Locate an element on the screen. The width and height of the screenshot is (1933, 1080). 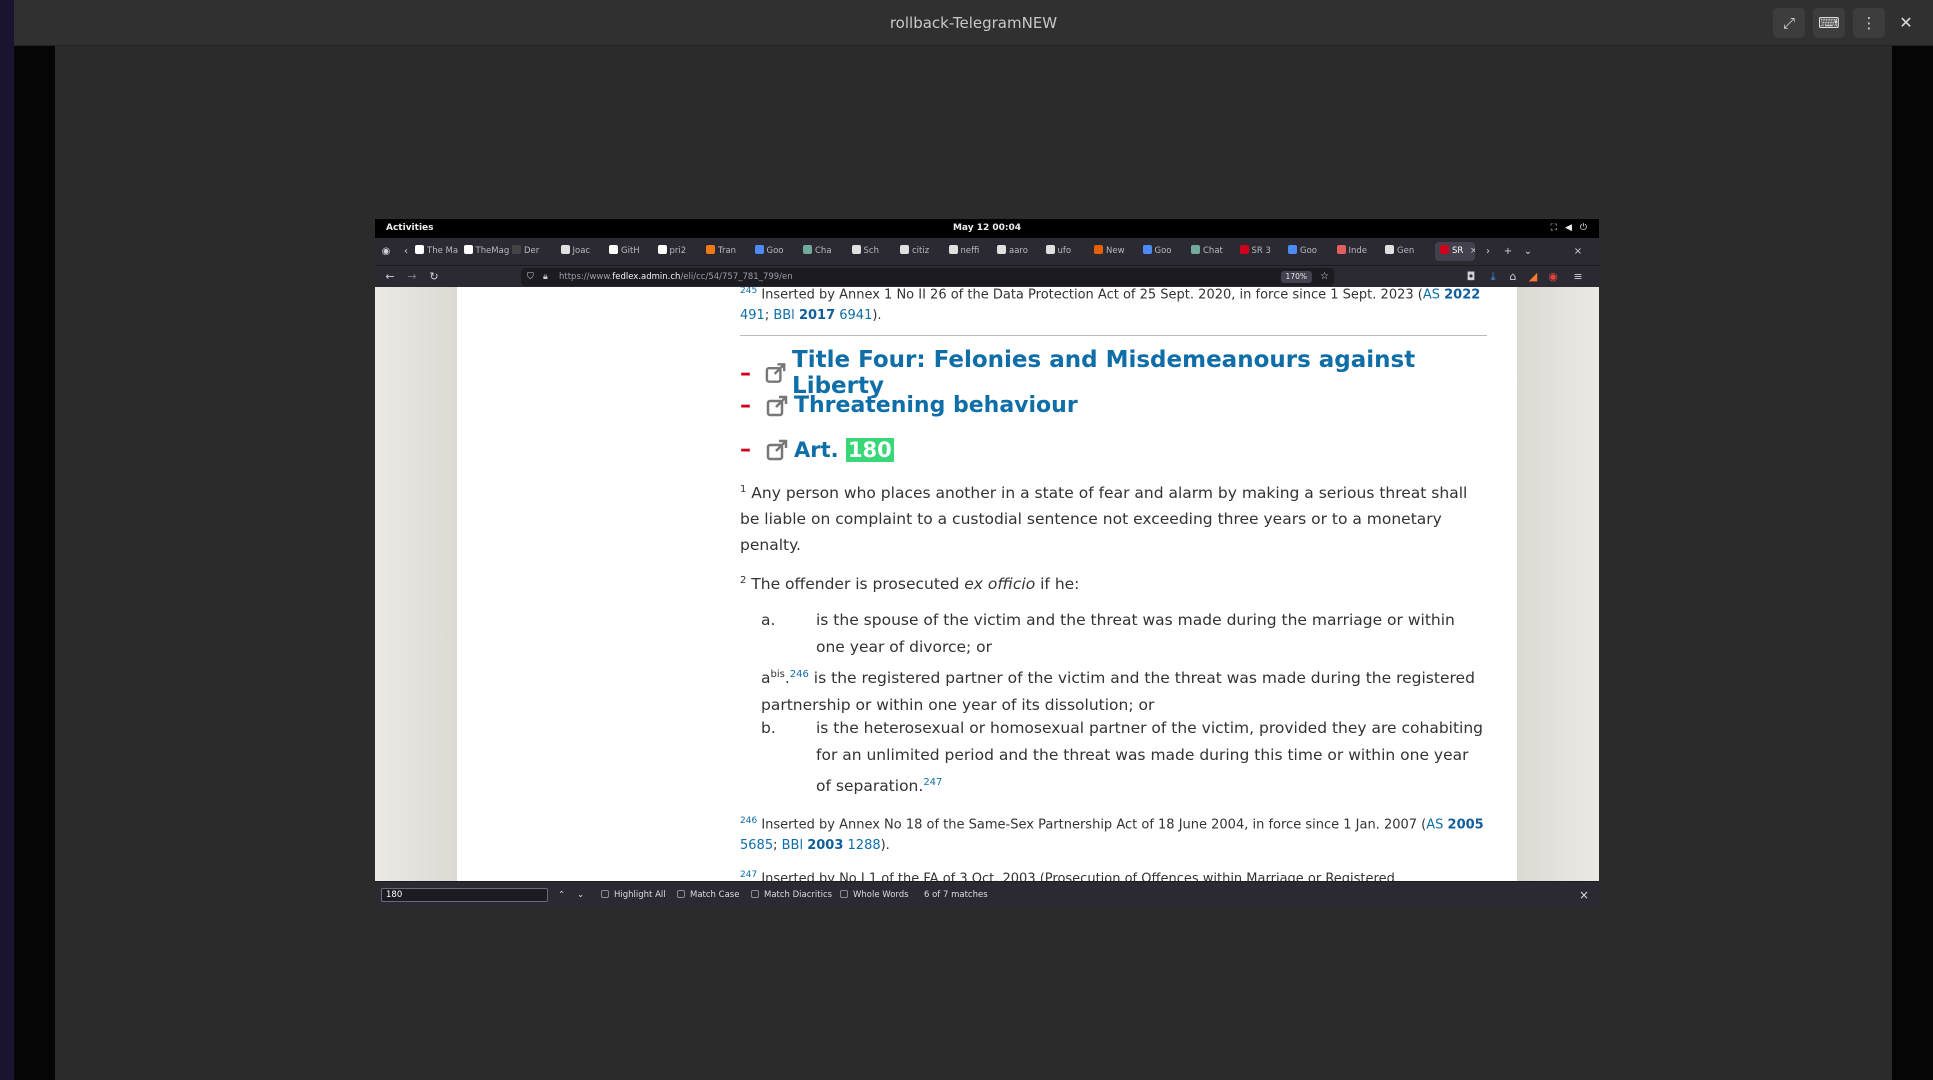
footnote-246-number: 246 is located at coordinates (748, 821).